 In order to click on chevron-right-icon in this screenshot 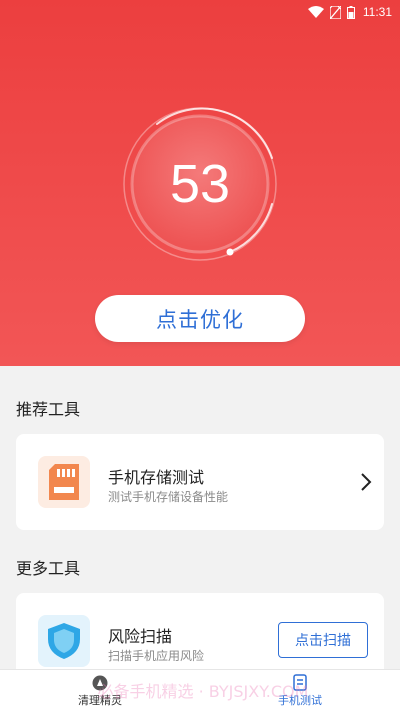, I will do `click(366, 484)`.